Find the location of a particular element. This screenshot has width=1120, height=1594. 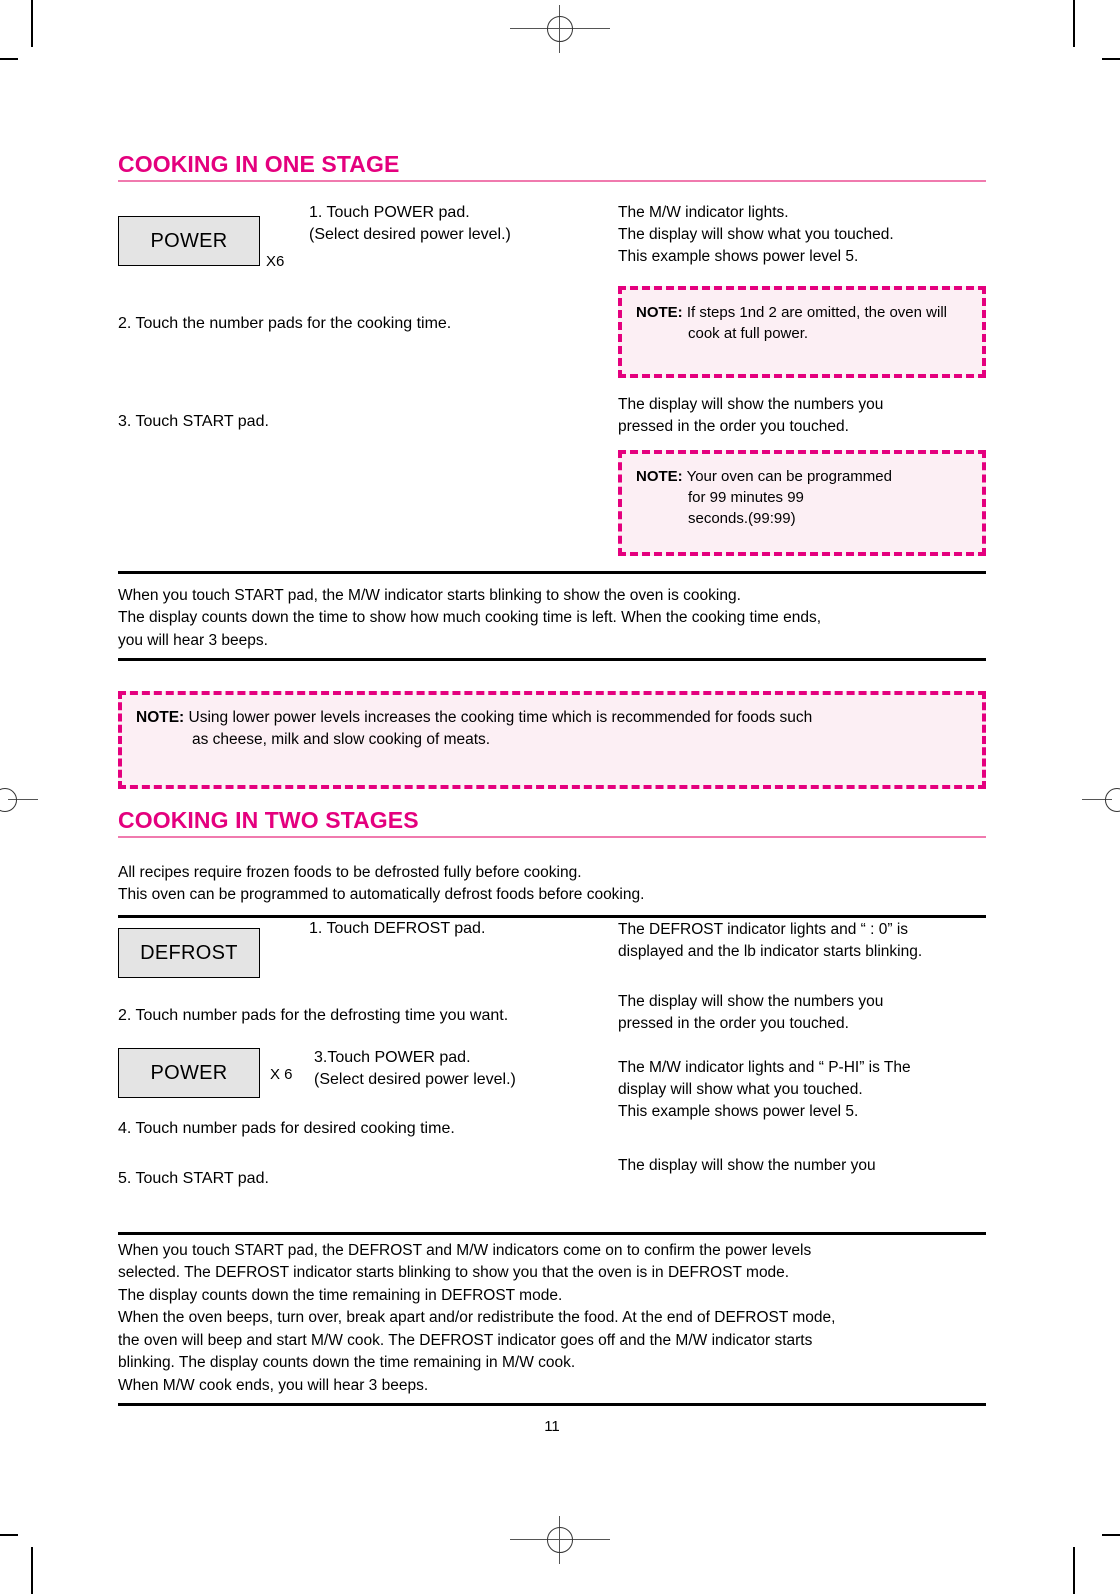

section-one-divider-bottom is located at coordinates (552, 659).